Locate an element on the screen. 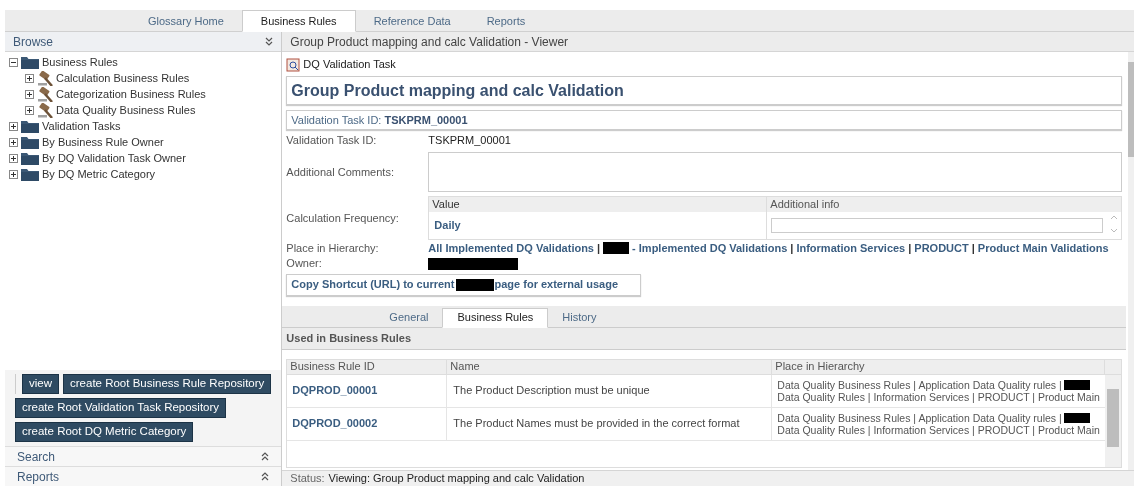 The height and width of the screenshot is (486, 1134). column-header: Business Rule ID is located at coordinates (367, 366).